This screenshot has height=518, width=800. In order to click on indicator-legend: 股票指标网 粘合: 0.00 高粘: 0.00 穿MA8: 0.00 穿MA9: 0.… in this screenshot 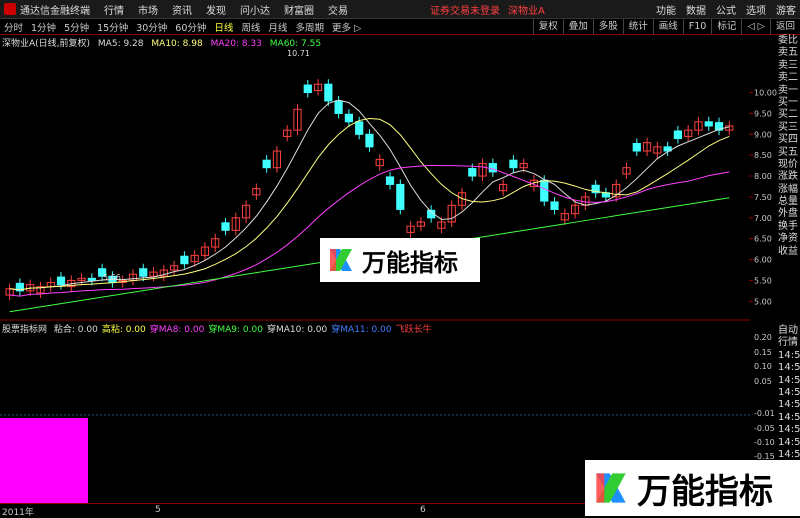, I will do `click(219, 328)`.